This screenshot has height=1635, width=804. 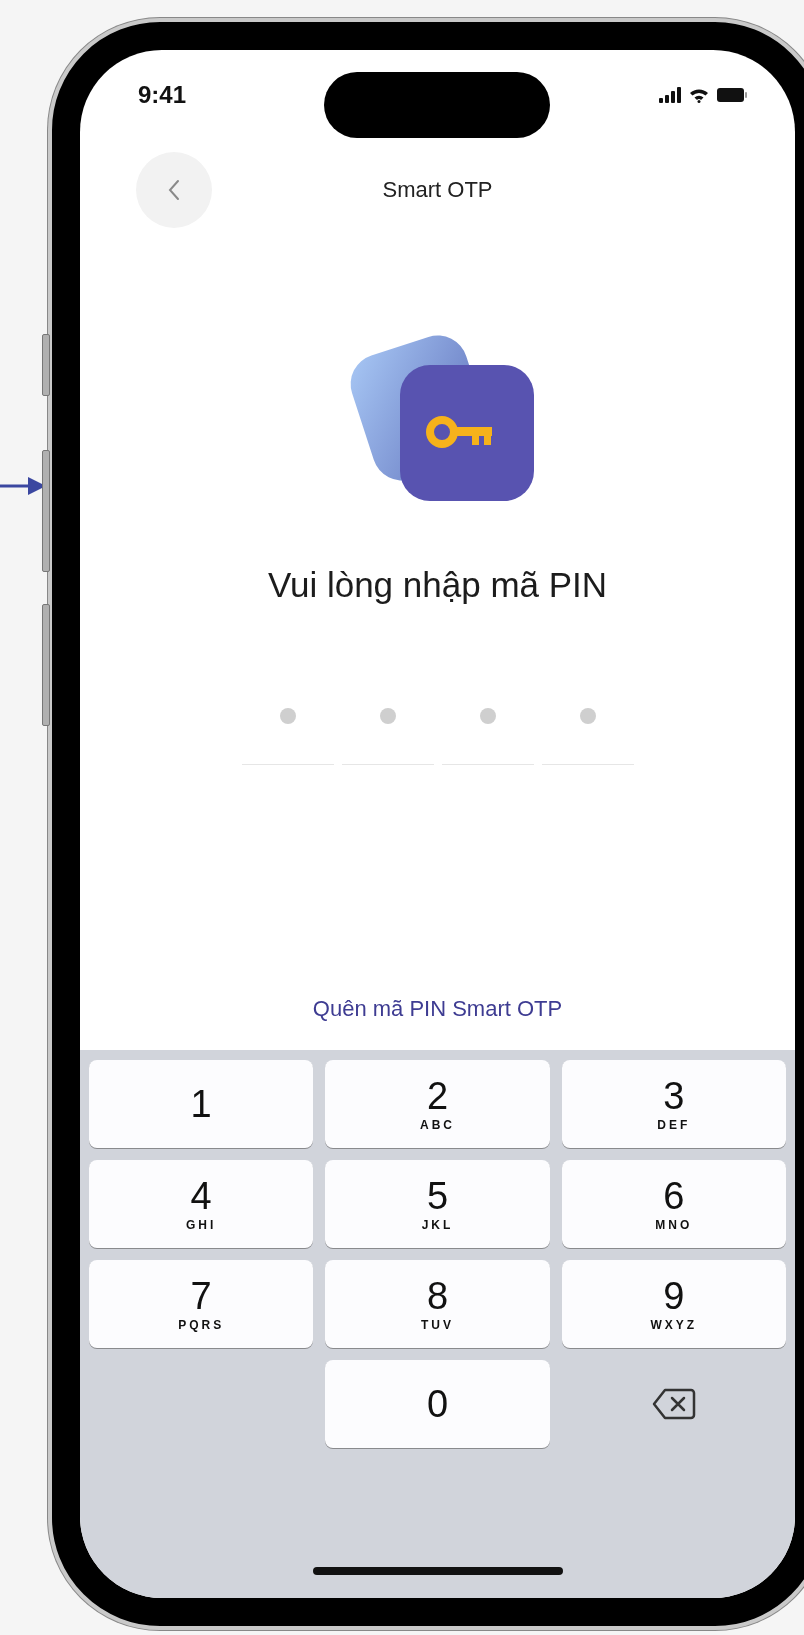 What do you see at coordinates (732, 95) in the screenshot?
I see `battery-icon` at bounding box center [732, 95].